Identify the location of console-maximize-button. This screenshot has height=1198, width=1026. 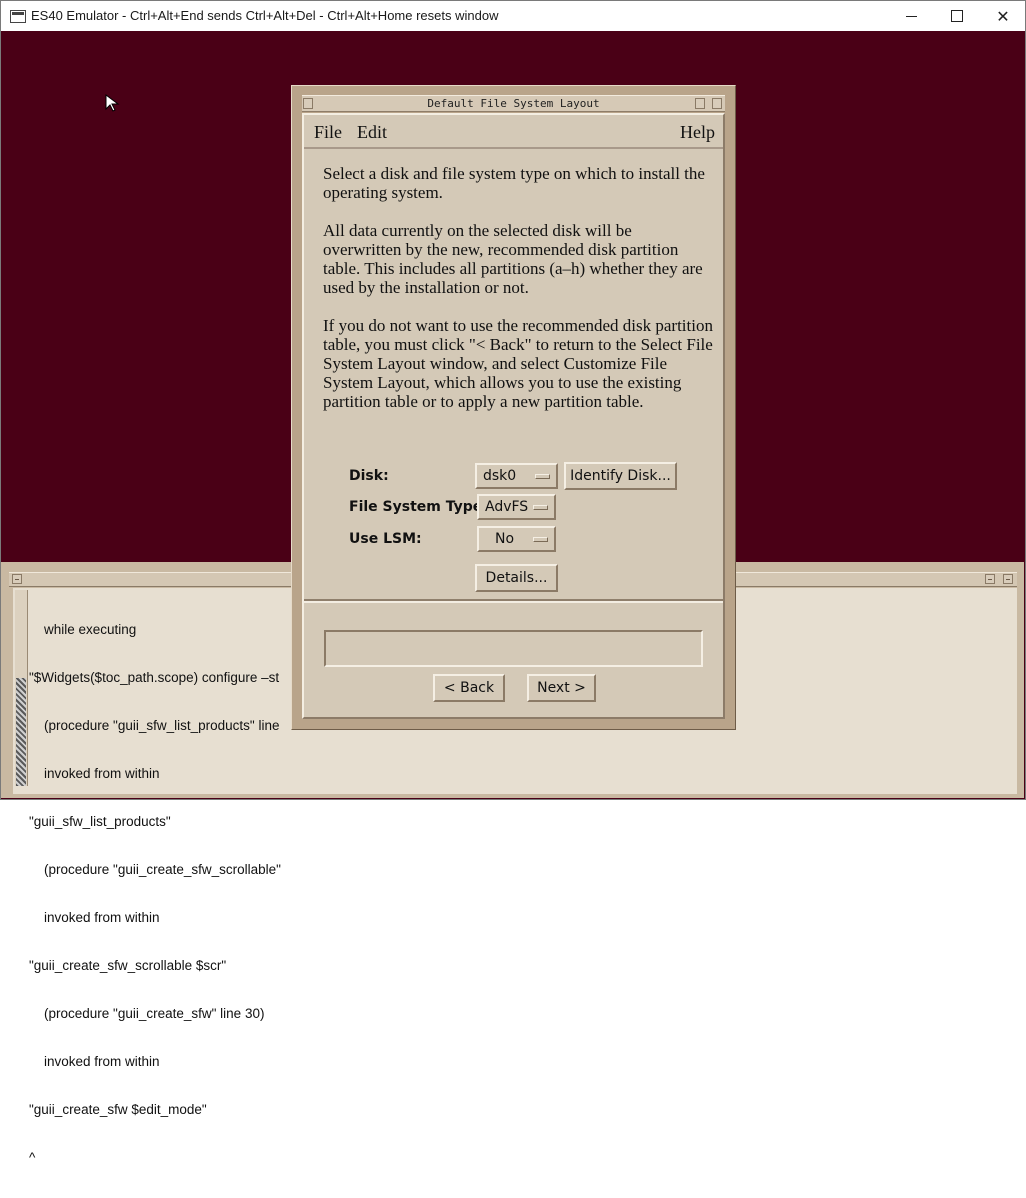
(1008, 579).